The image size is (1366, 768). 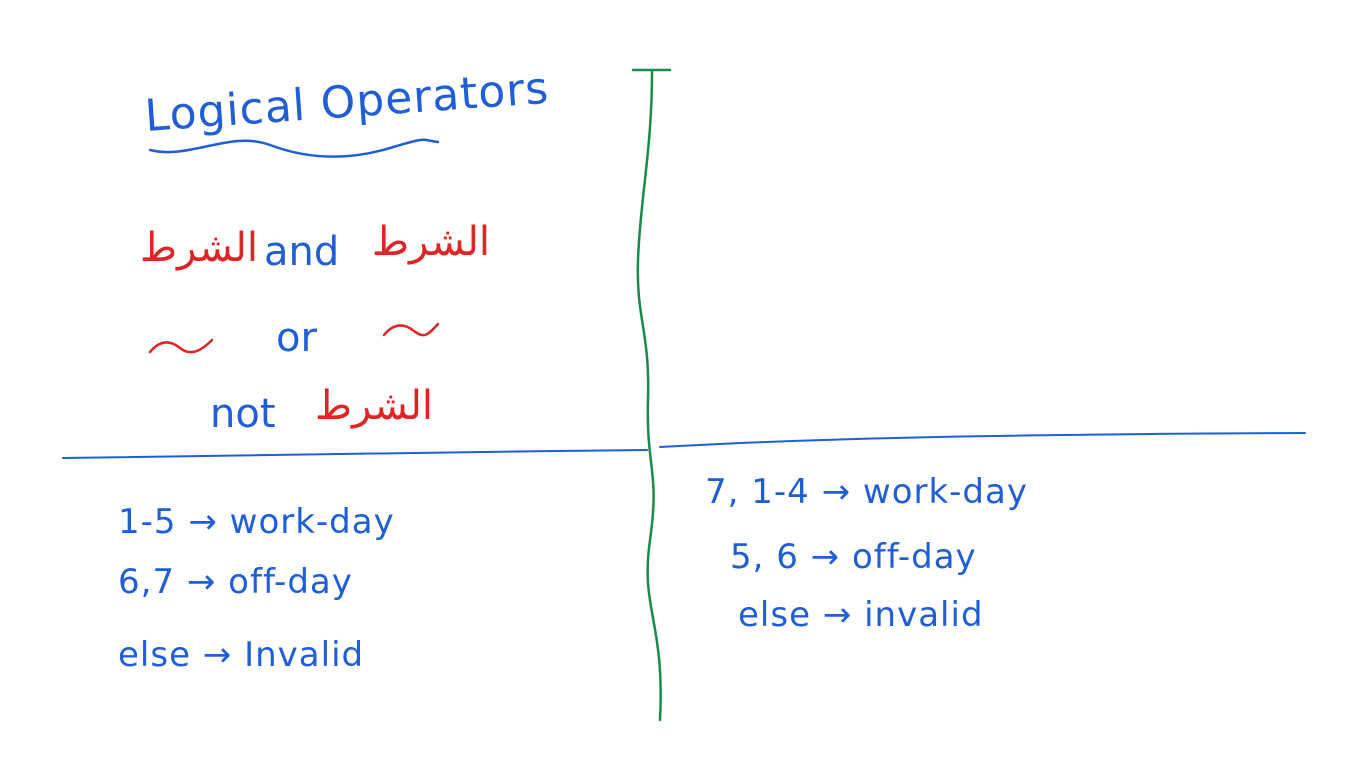 I want to click on or-operator: or, so click(x=296, y=338).